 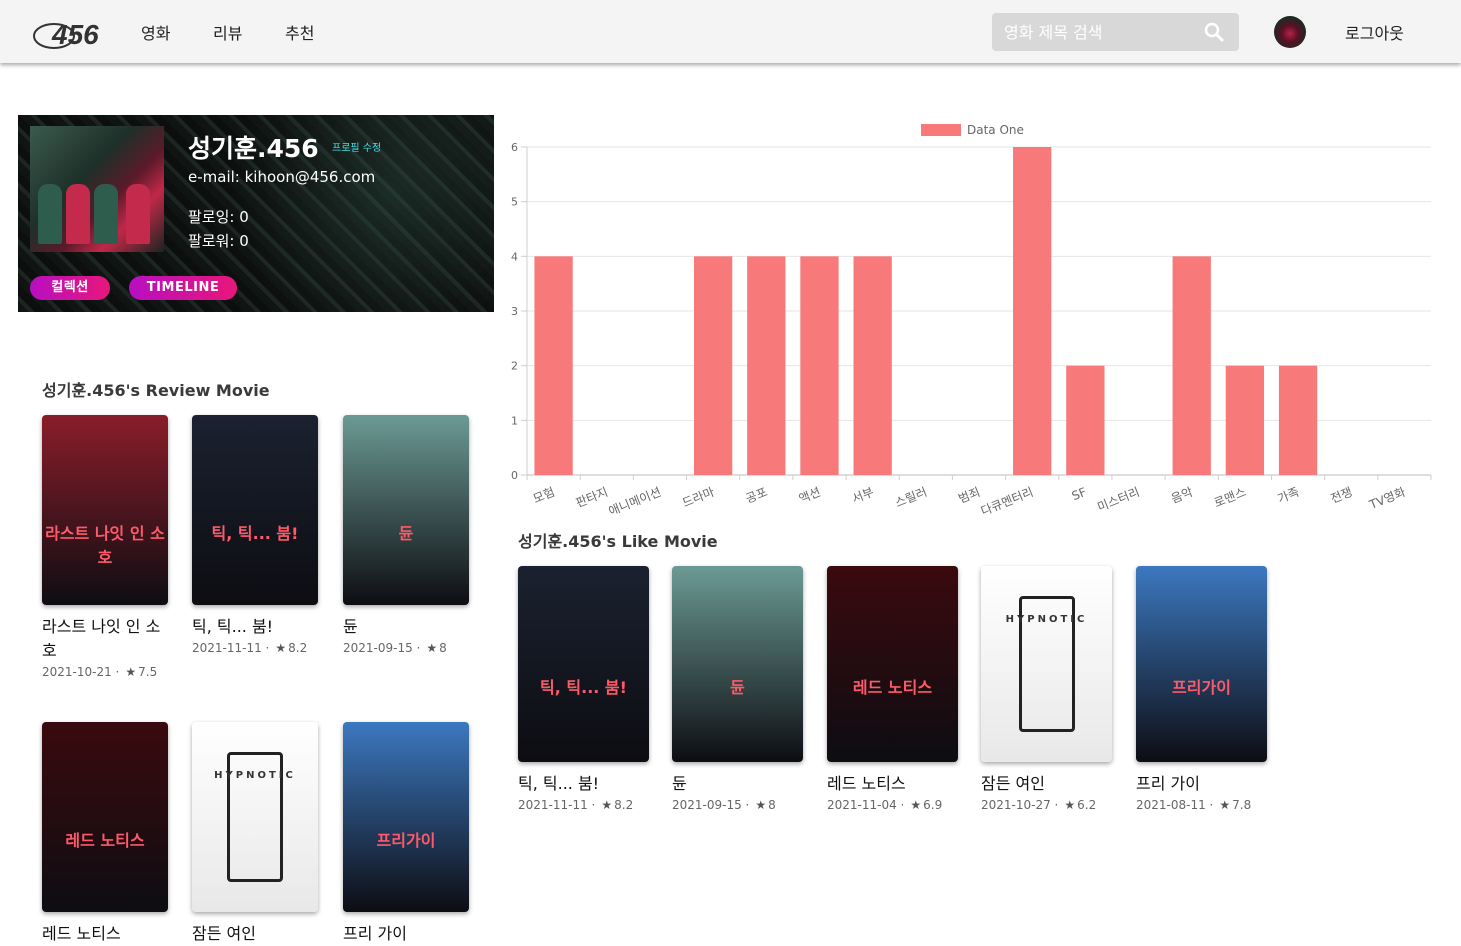 I want to click on profile-image, so click(x=97, y=189).